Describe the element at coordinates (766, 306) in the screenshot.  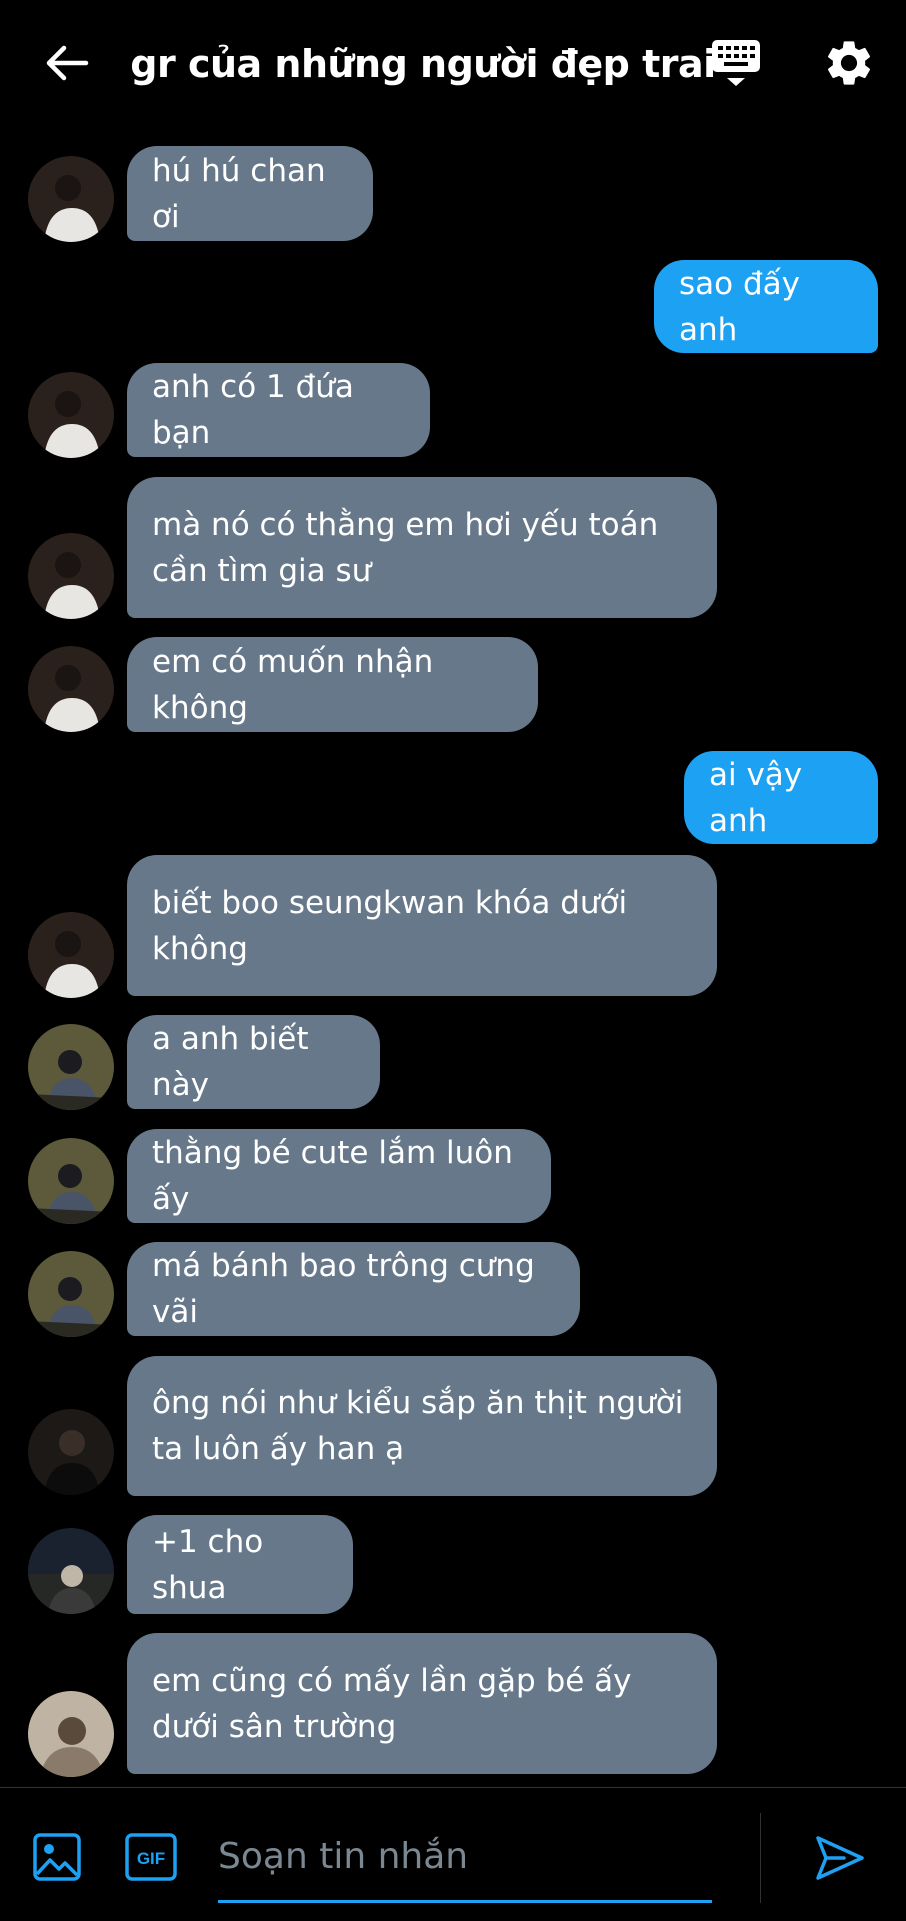
I see `message-bubble: sao đấy anh` at that location.